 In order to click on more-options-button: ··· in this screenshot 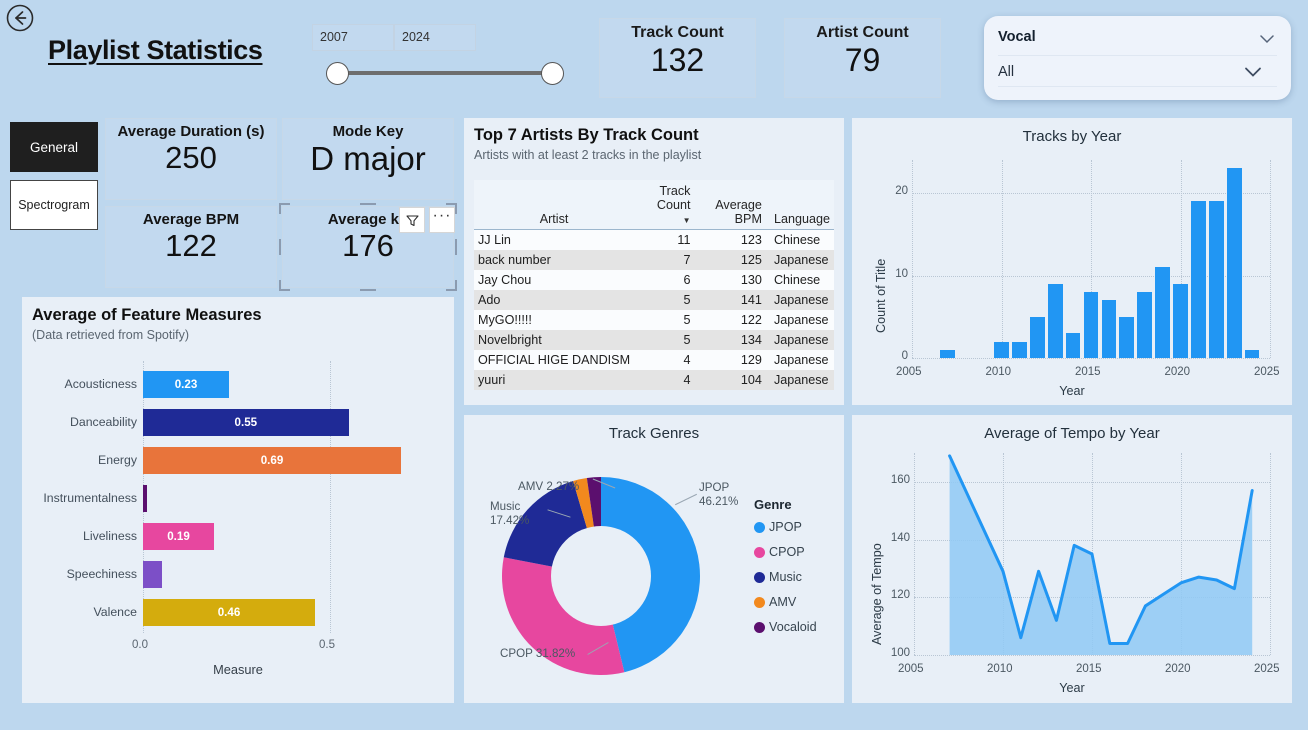, I will do `click(442, 220)`.